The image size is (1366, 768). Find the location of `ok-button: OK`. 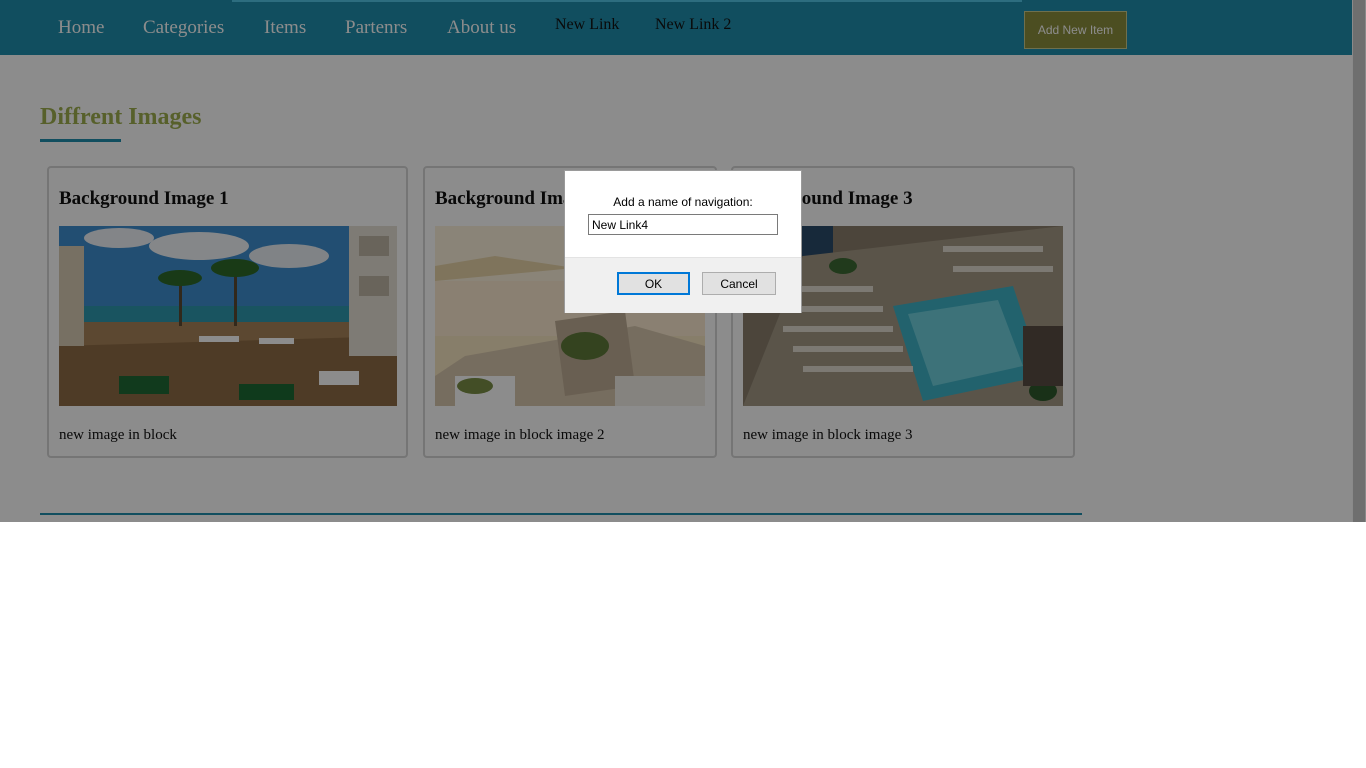

ok-button: OK is located at coordinates (653, 283).